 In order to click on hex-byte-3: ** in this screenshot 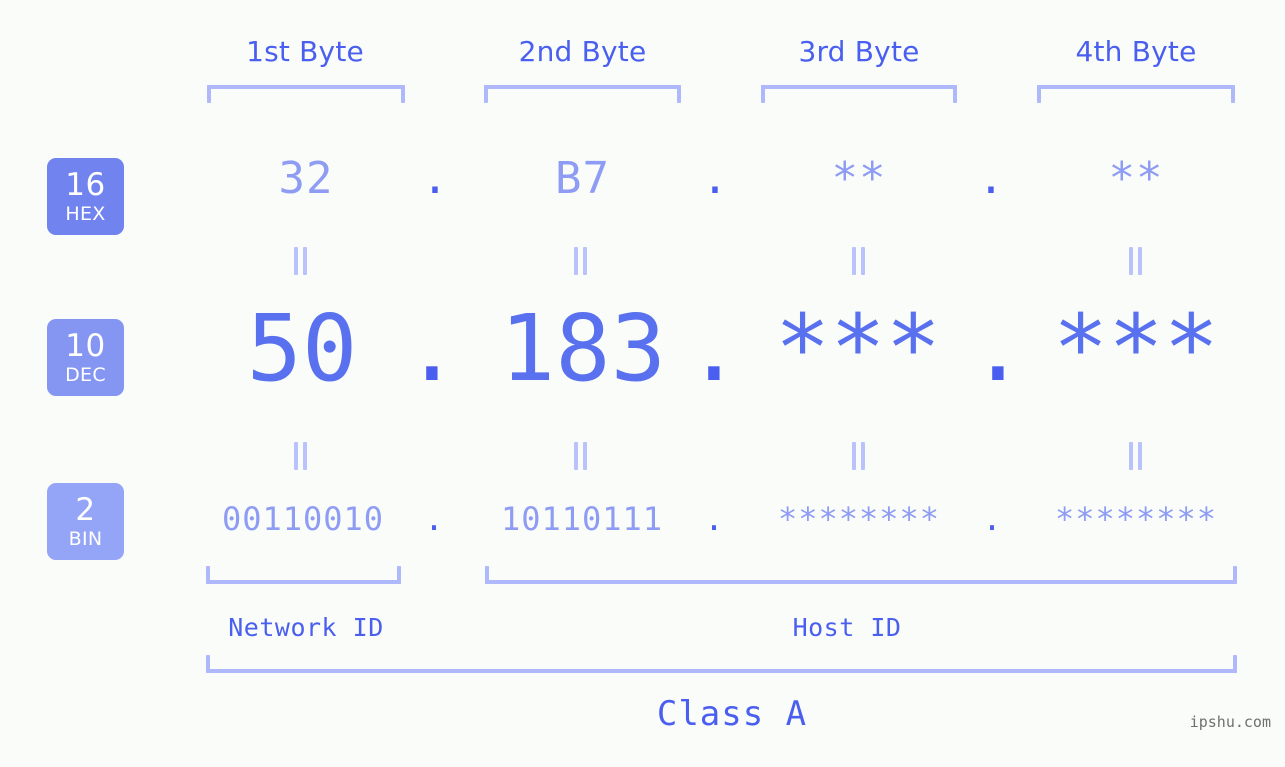, I will do `click(859, 178)`.